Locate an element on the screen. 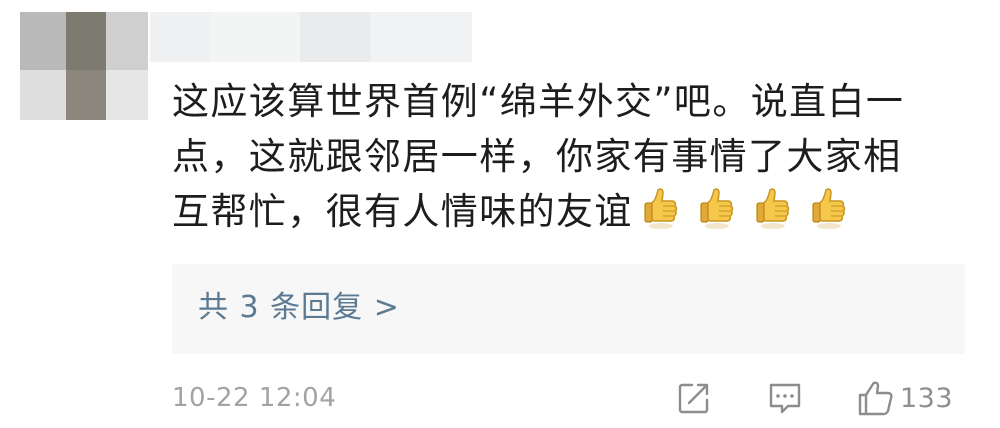  comment-line: 互帮忙，很有人情味的友谊 is located at coordinates (567, 211).